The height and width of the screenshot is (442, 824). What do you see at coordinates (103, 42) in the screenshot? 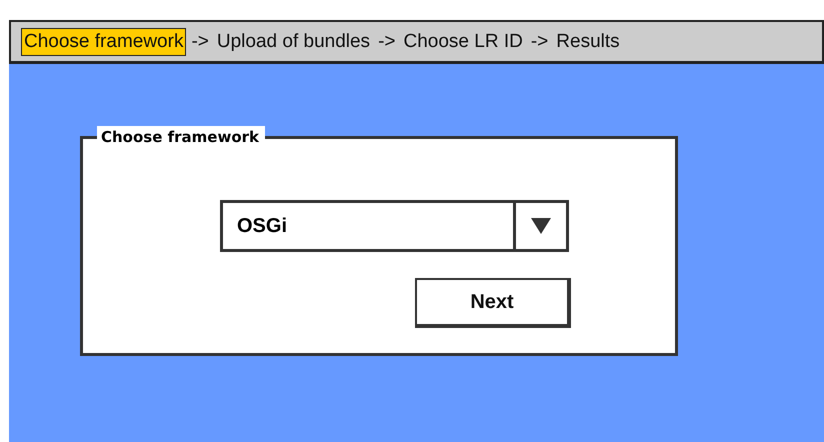
I see `wizard-step: Choose framework` at bounding box center [103, 42].